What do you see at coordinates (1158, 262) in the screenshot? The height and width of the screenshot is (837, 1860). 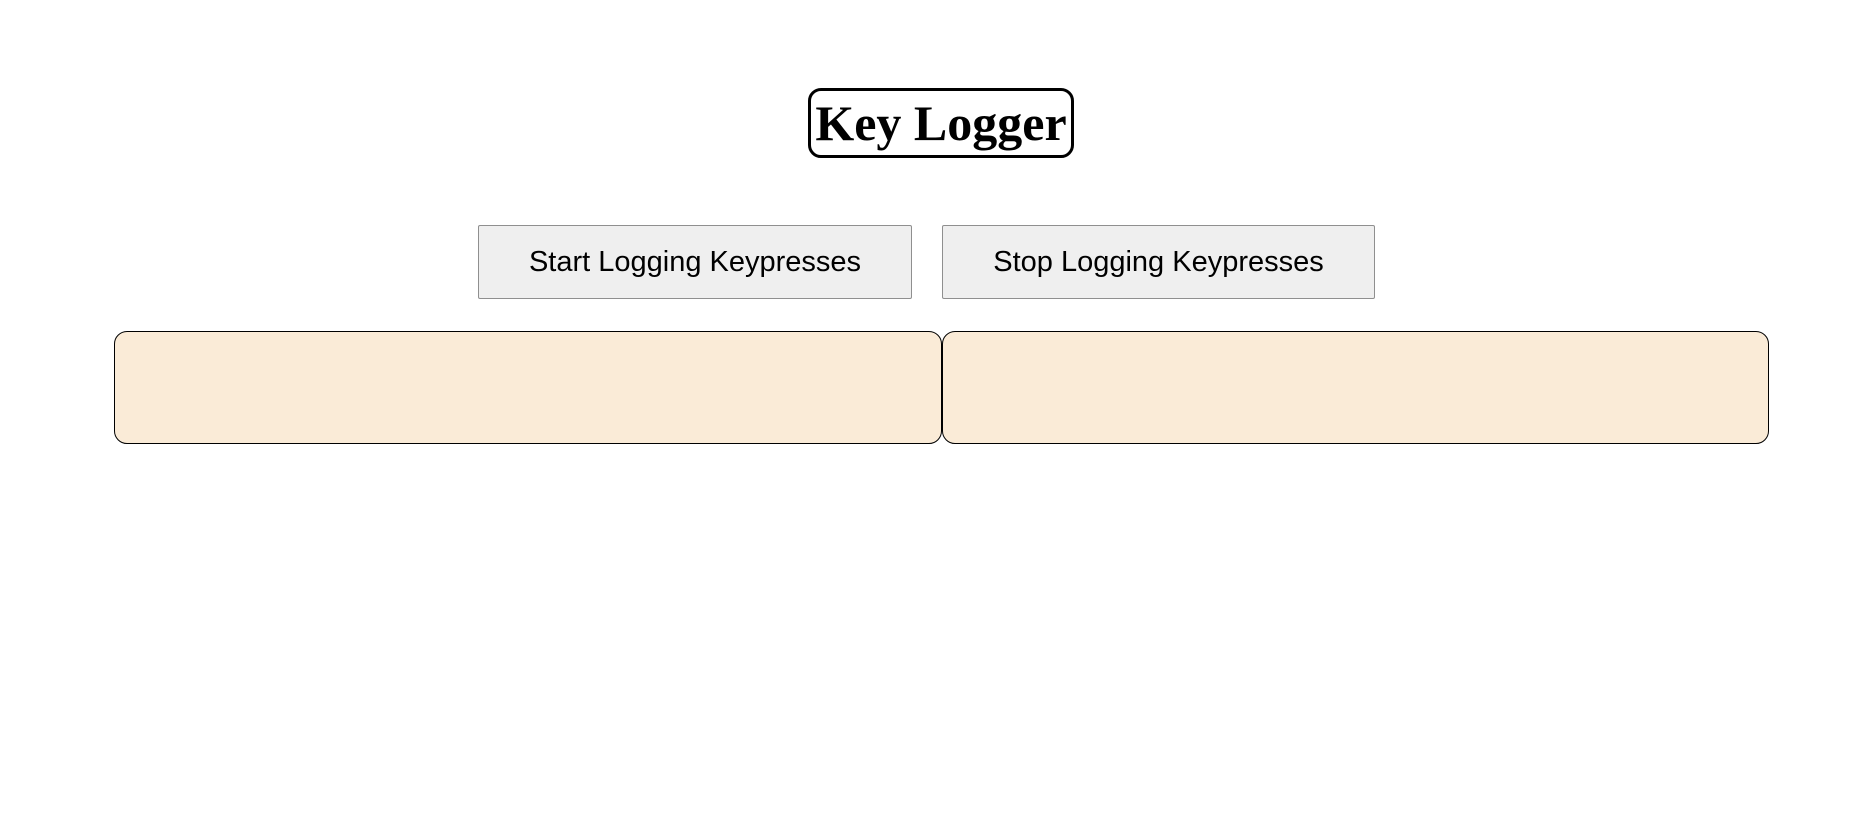 I see `stop-logging-button: Stop Logging Keypresses` at bounding box center [1158, 262].